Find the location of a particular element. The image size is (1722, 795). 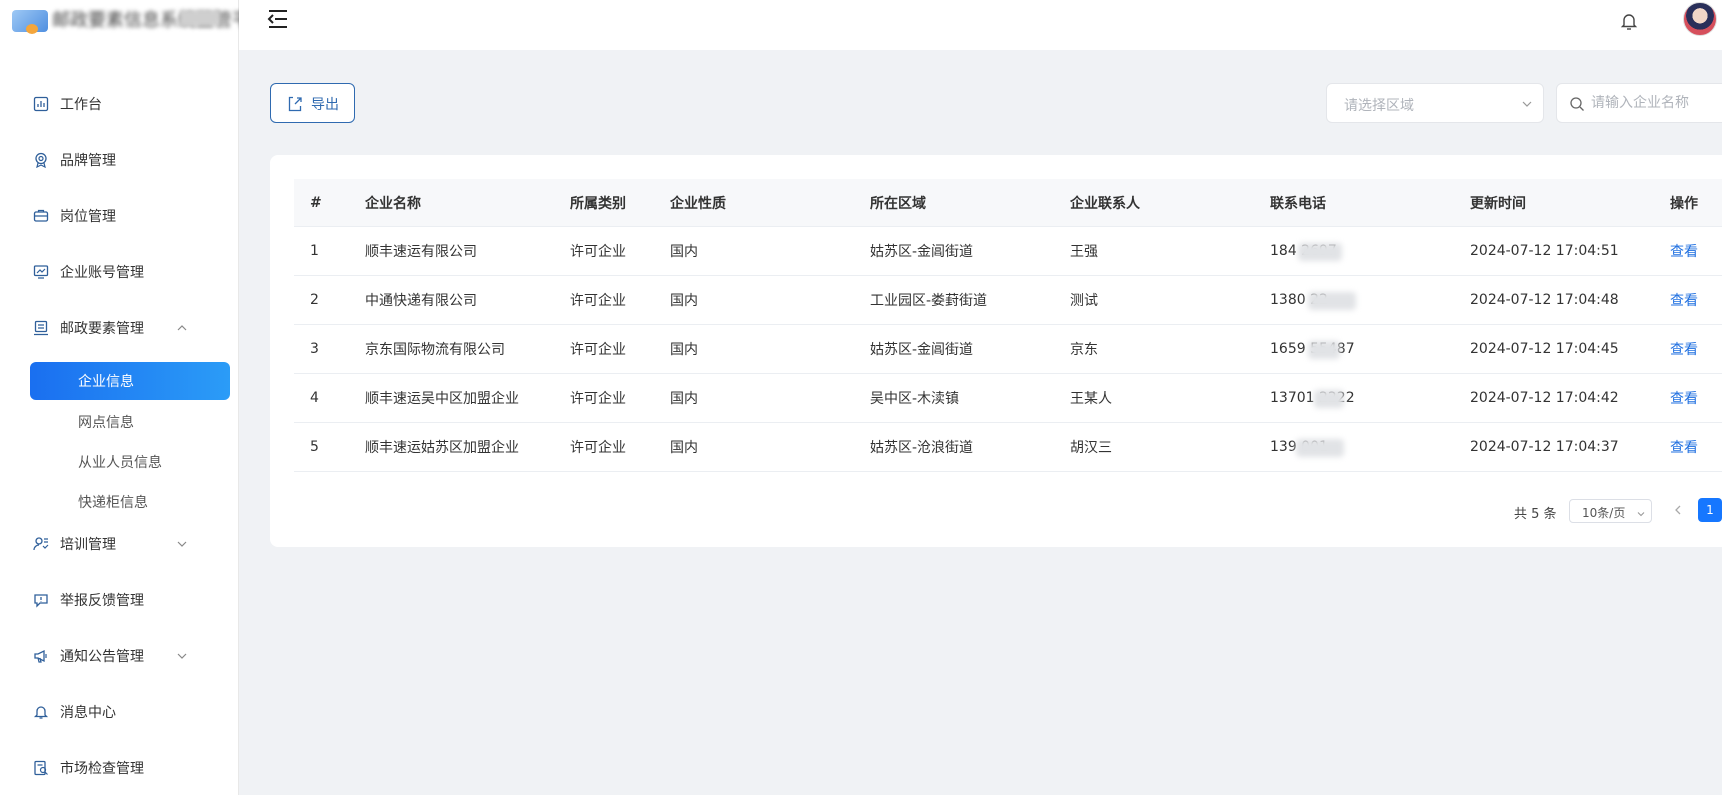

export-label: 导出 is located at coordinates (325, 105).